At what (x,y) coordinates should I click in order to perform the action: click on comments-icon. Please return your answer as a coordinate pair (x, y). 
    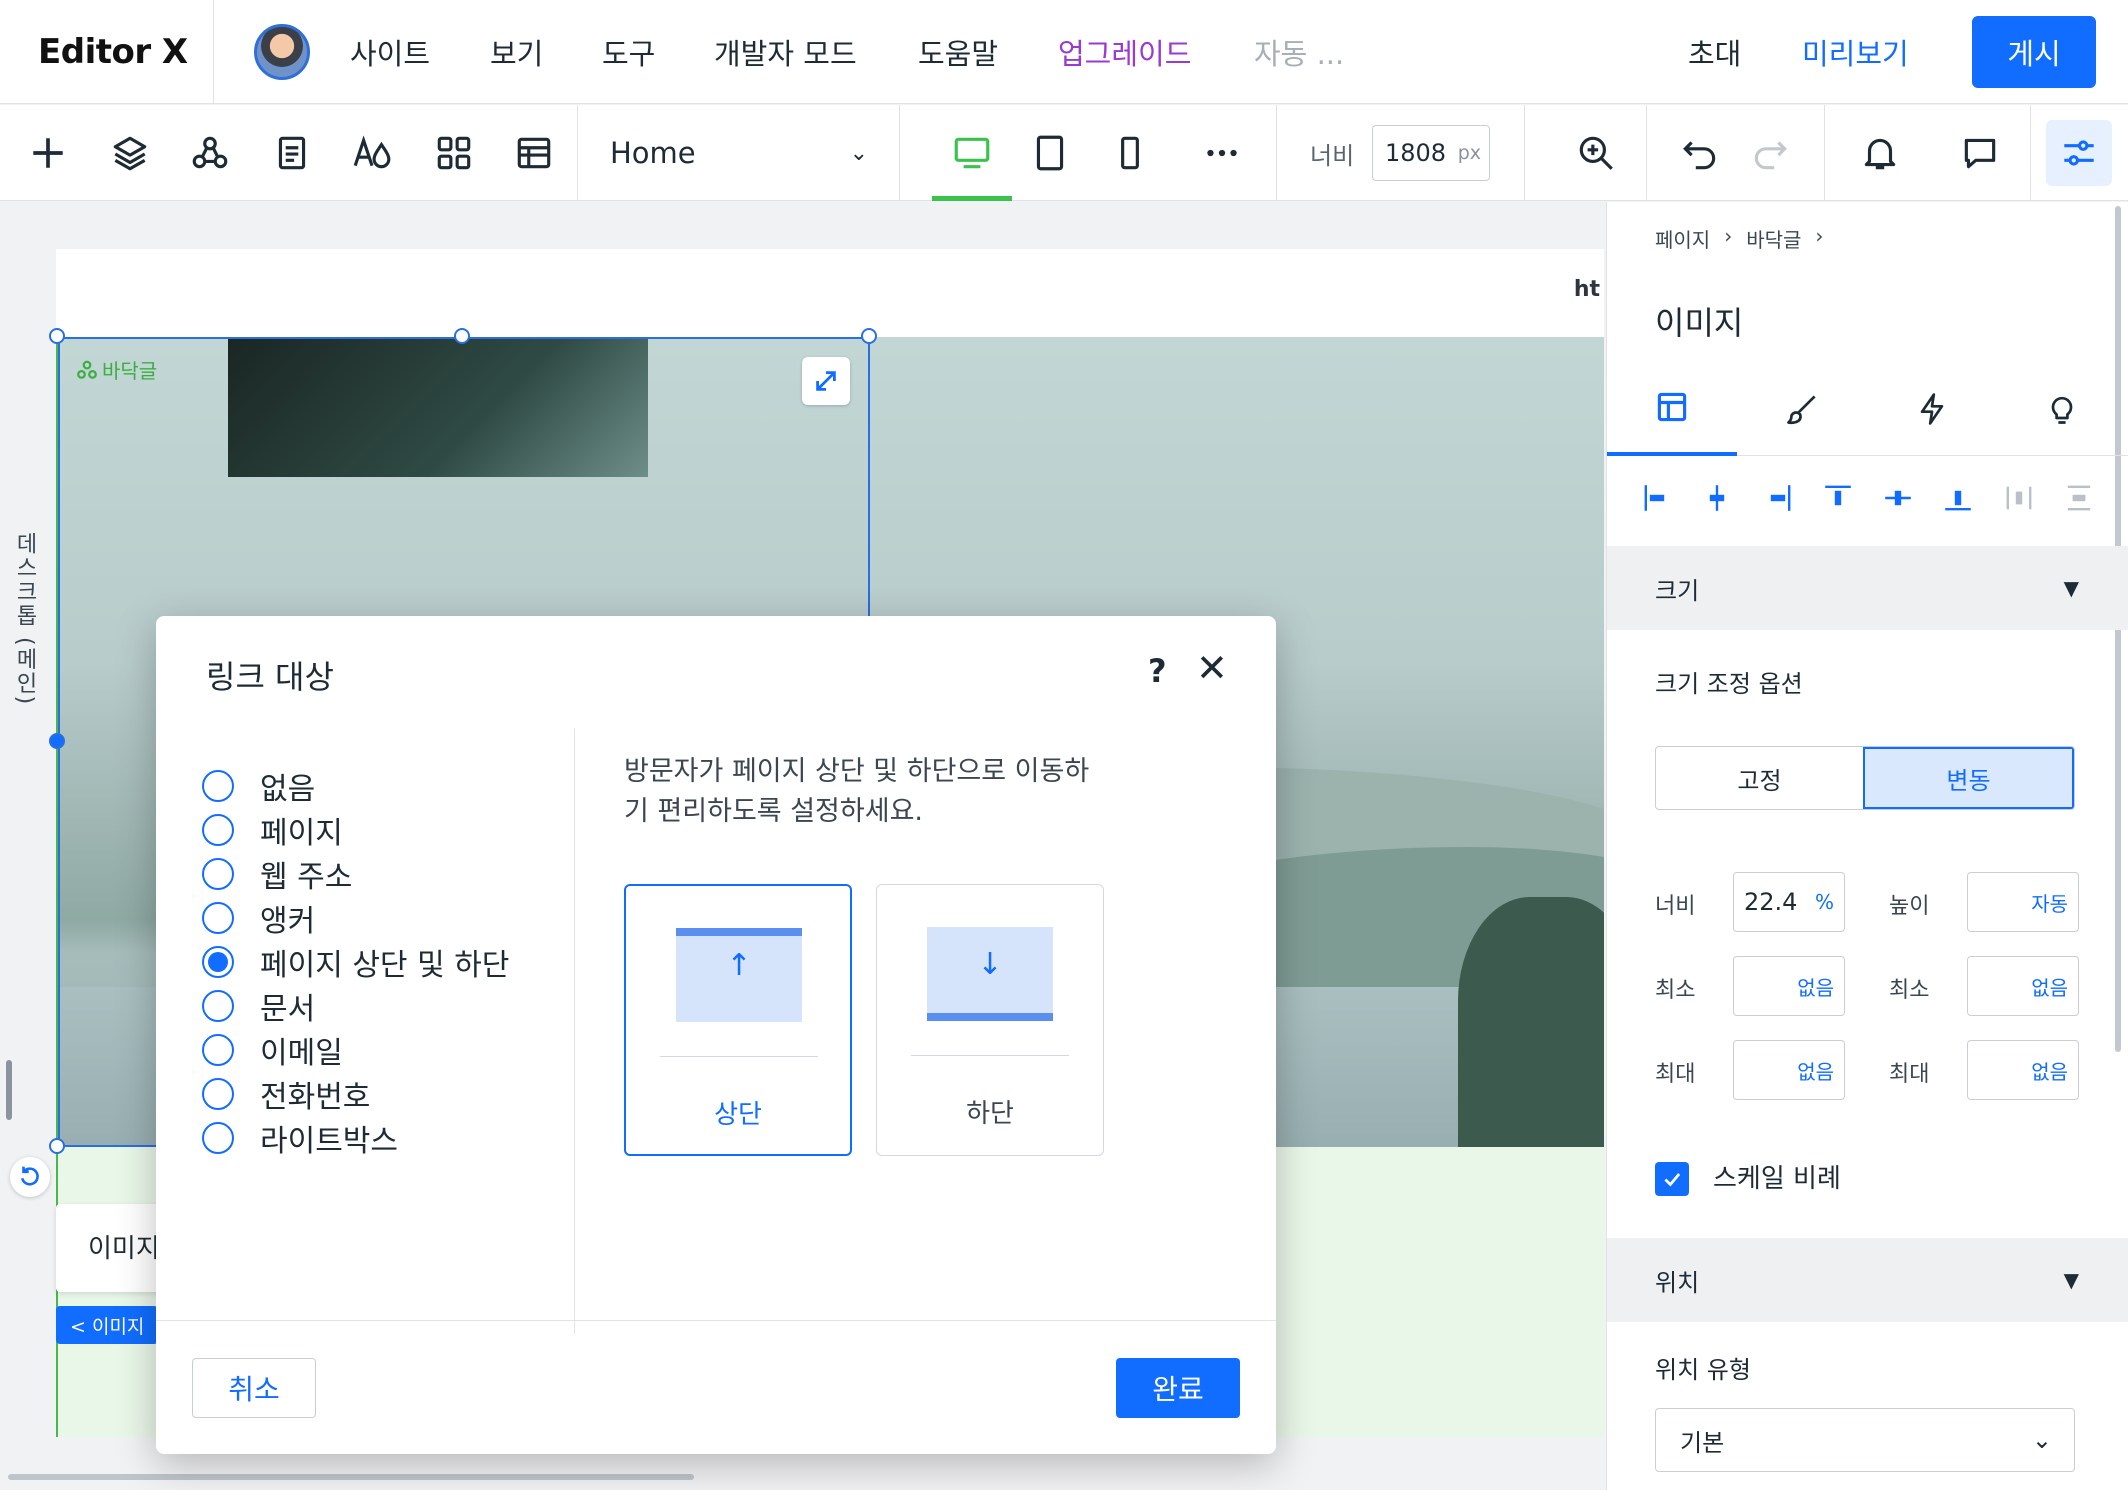
    Looking at the image, I should click on (1980, 153).